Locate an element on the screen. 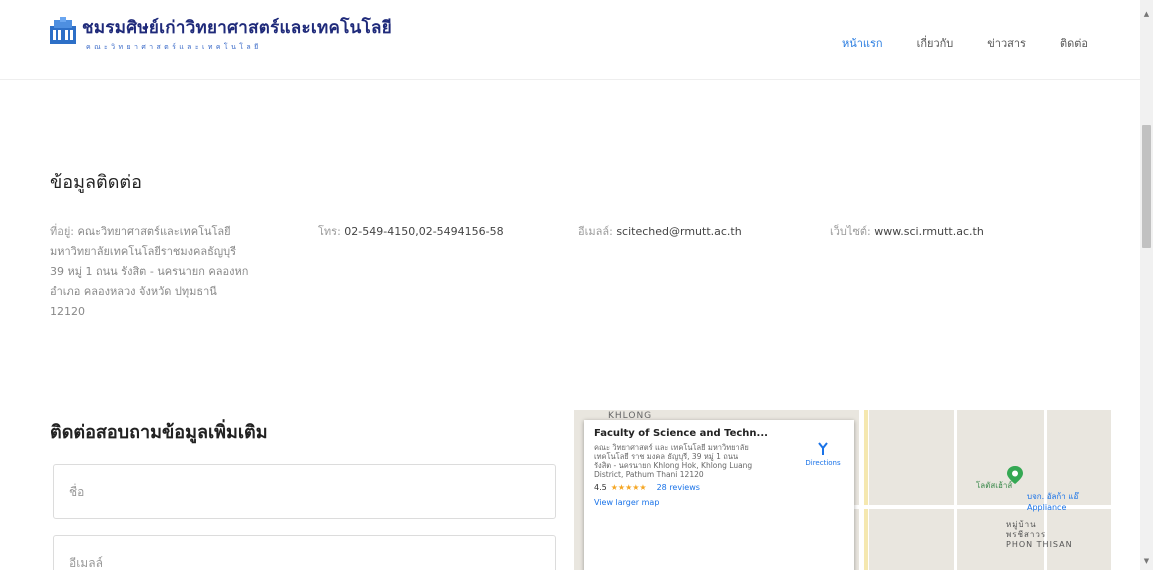 The height and width of the screenshot is (570, 1153). address-line-5: 12120 is located at coordinates (67, 311).